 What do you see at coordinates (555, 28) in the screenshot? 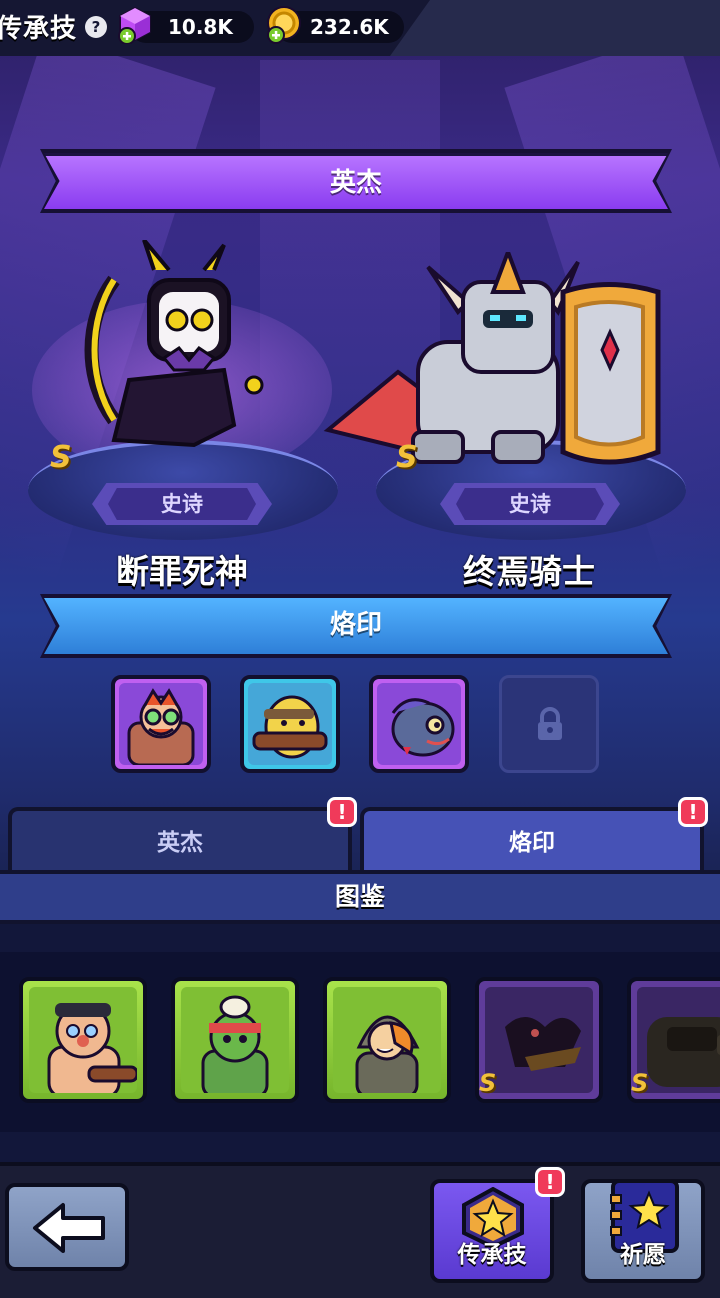
I see `top-bar-accent` at bounding box center [555, 28].